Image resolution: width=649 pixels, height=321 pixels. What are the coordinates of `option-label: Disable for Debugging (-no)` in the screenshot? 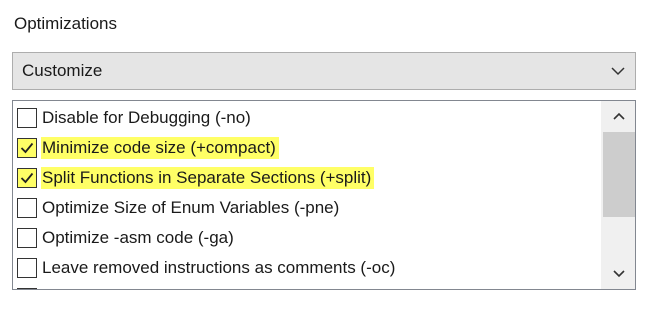 It's located at (146, 117).